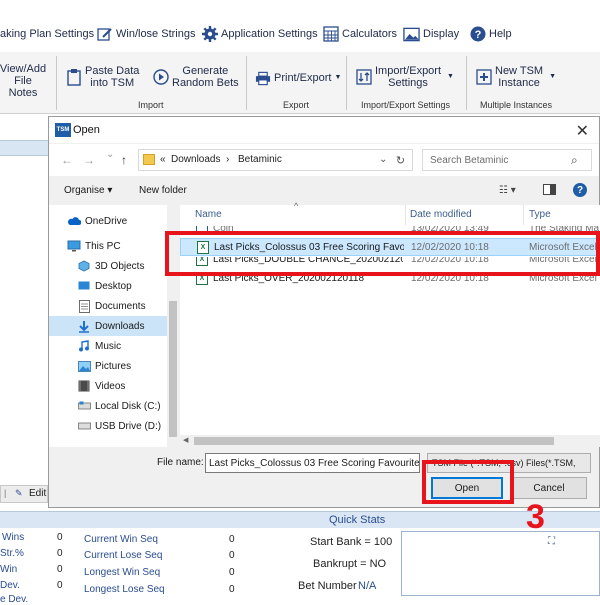 This screenshot has width=600, height=605. Describe the element at coordinates (108, 426) in the screenshot. I see `tree-item-usb-drive-d: USB Drive (D:)` at that location.